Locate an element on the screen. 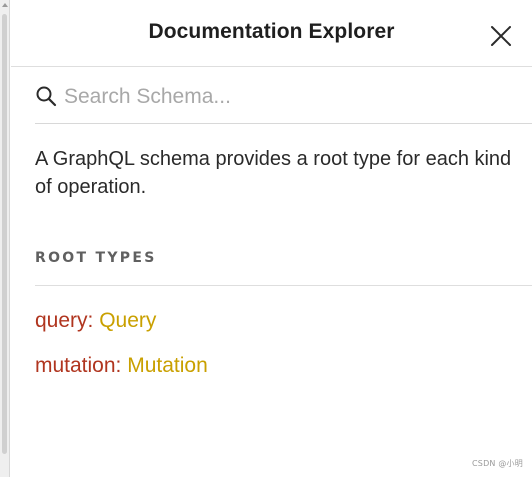 This screenshot has height=477, width=532. field-name: mutation is located at coordinates (75, 365).